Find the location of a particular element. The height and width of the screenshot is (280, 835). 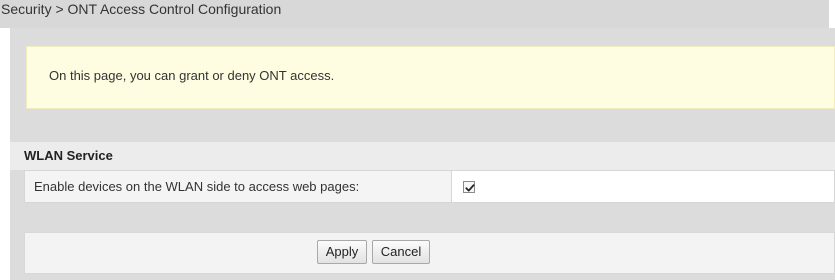

checkmark-icon is located at coordinates (470, 188).